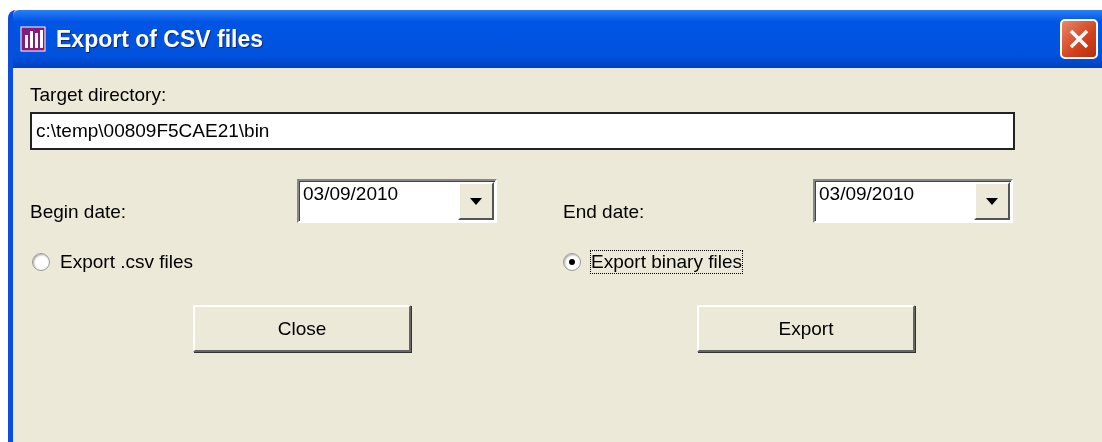 The height and width of the screenshot is (442, 1102). I want to click on date-label: Begin date:, so click(79, 211).